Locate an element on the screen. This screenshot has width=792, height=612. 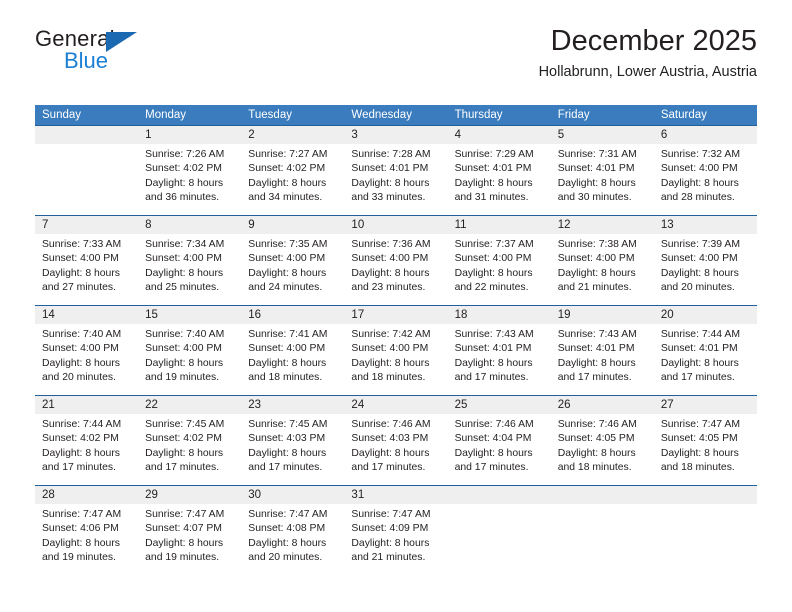
day-number: 21 is located at coordinates (48, 405).